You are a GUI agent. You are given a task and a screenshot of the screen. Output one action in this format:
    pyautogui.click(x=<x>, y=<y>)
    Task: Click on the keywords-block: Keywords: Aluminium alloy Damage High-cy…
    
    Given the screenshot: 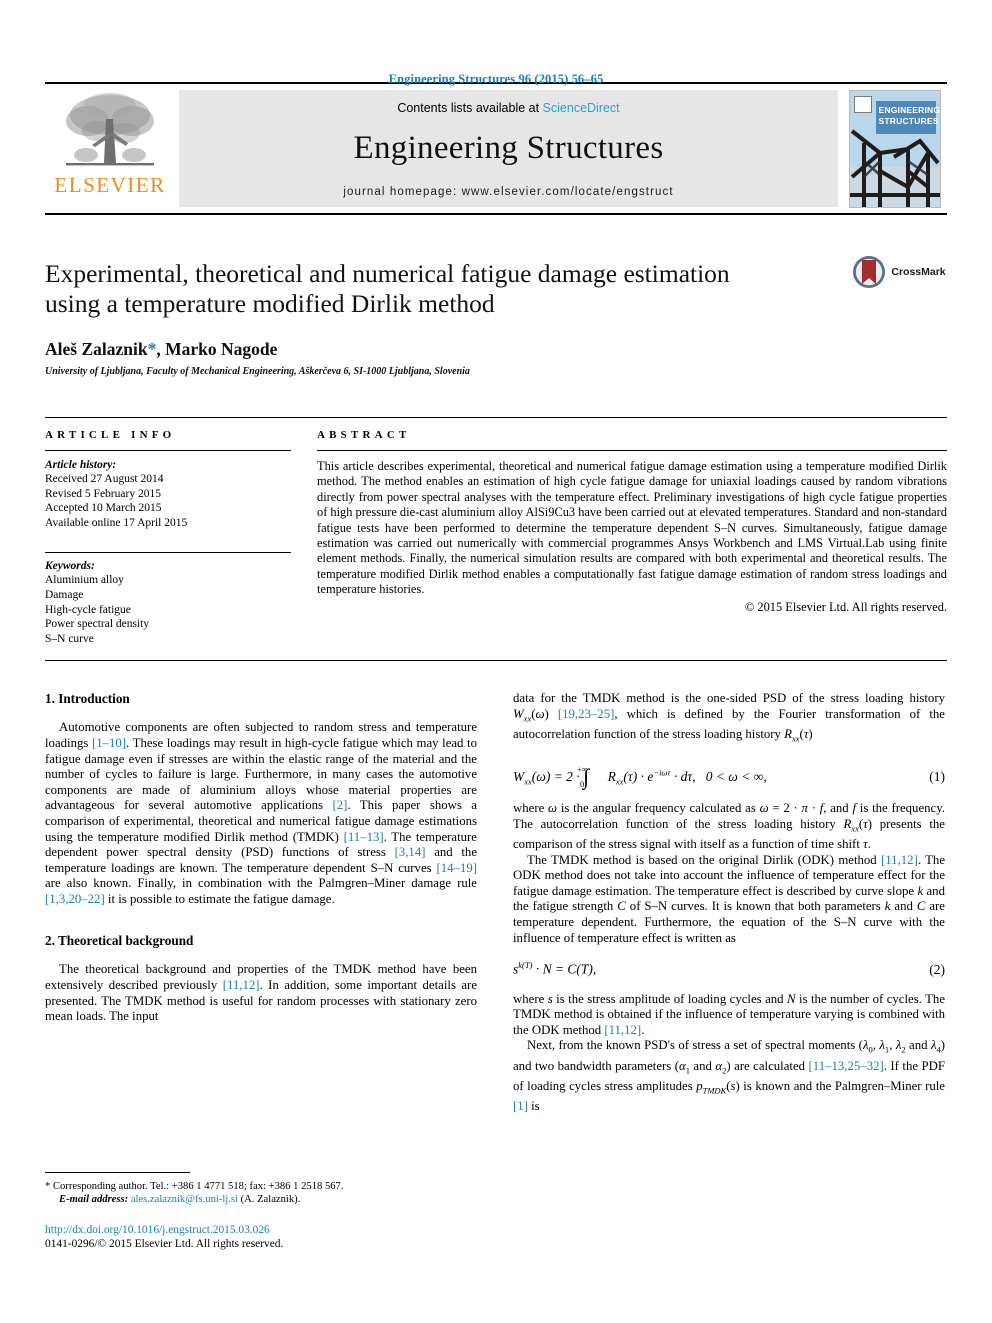 What is the action you would take?
    pyautogui.click(x=168, y=599)
    